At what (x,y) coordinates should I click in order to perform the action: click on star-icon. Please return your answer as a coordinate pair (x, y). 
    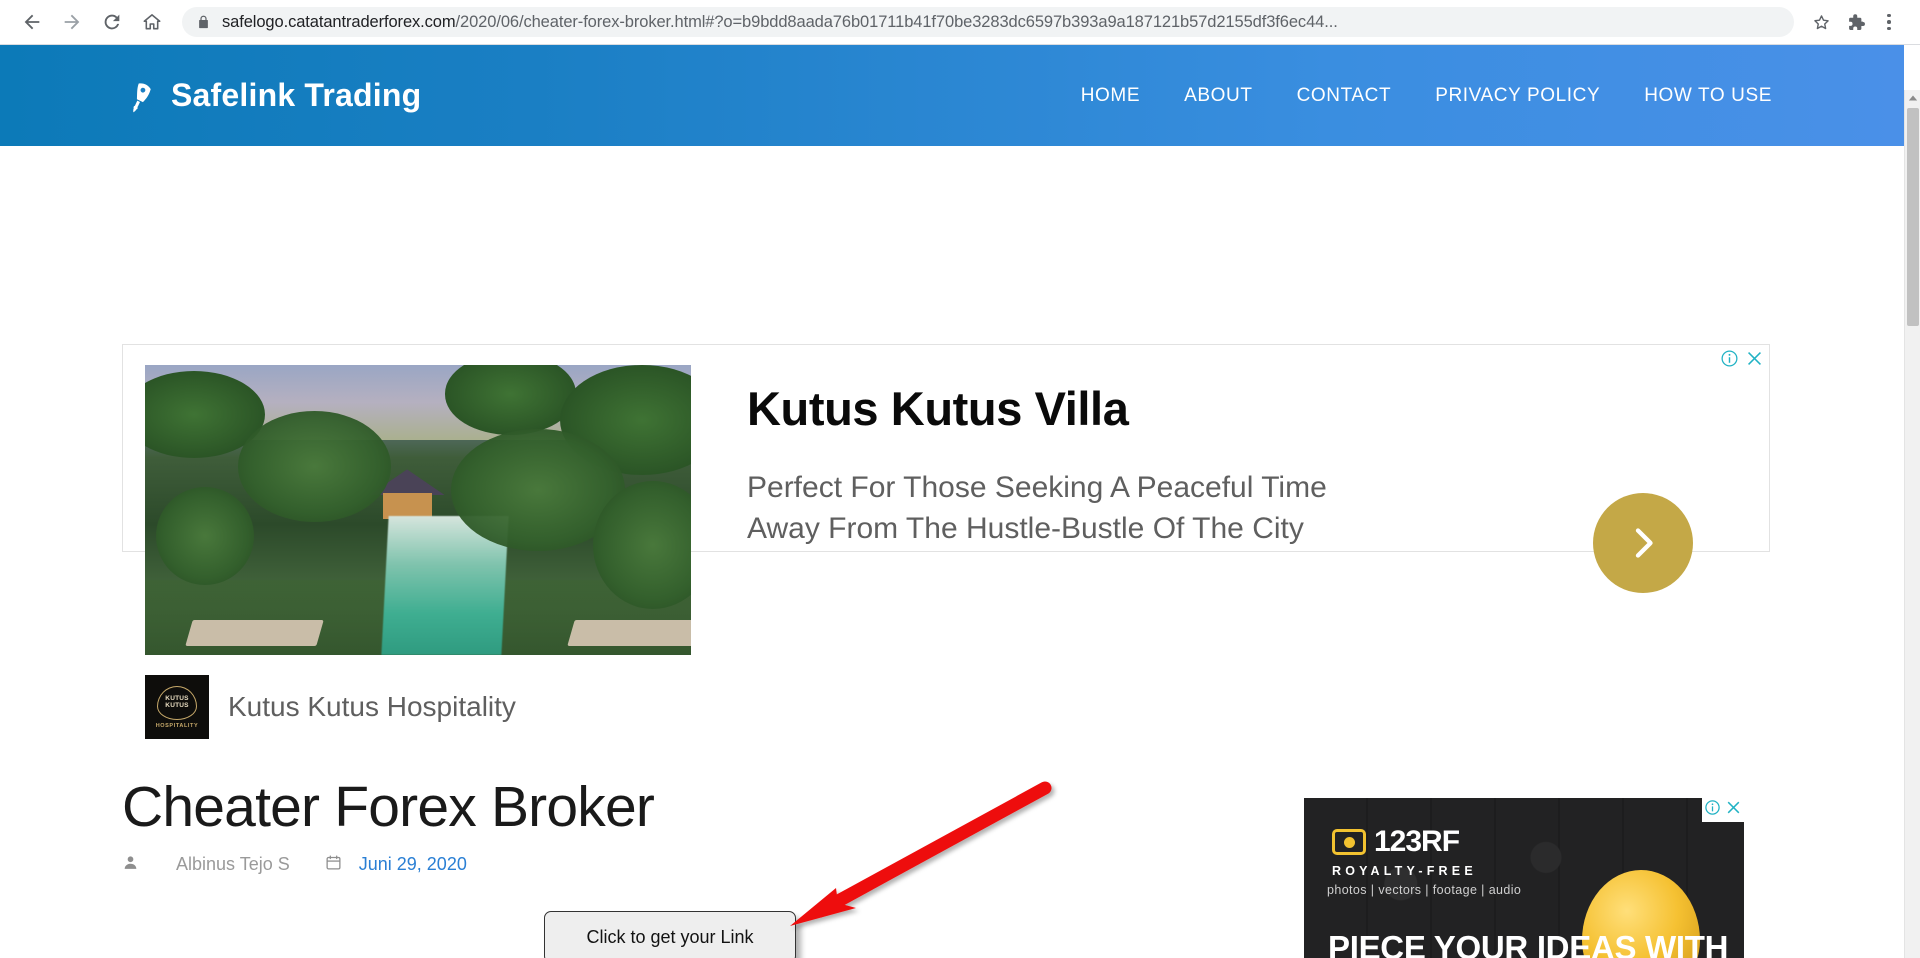
    Looking at the image, I should click on (1821, 21).